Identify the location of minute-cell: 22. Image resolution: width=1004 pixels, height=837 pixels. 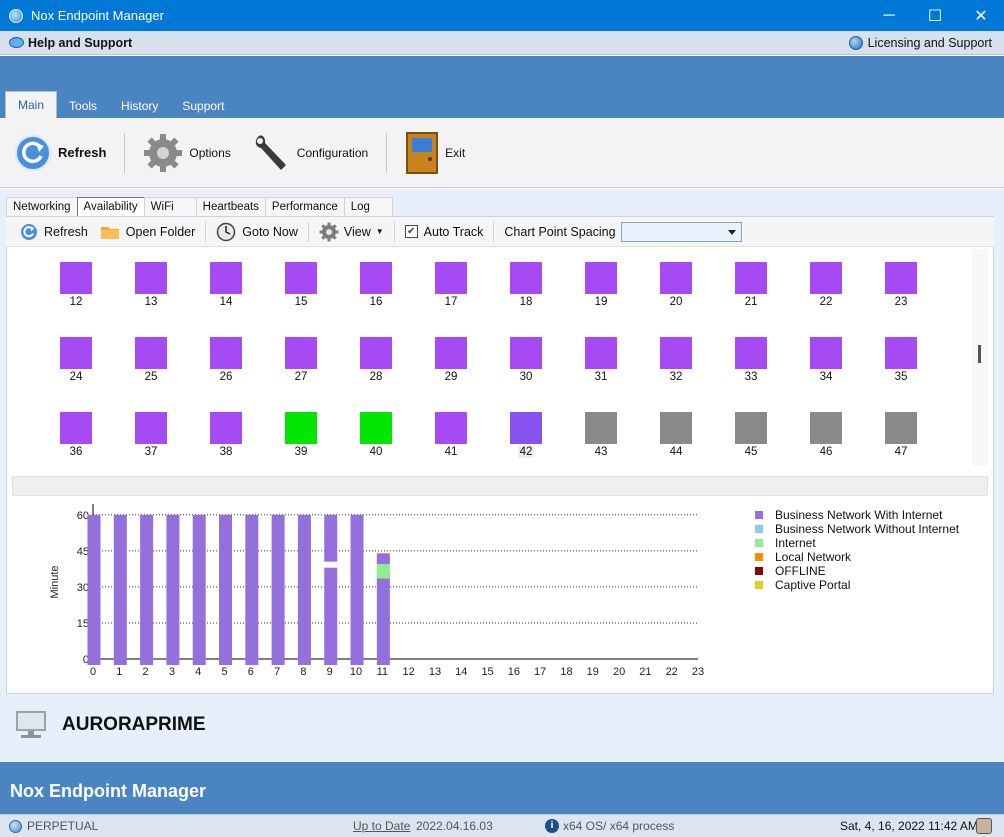
(826, 279).